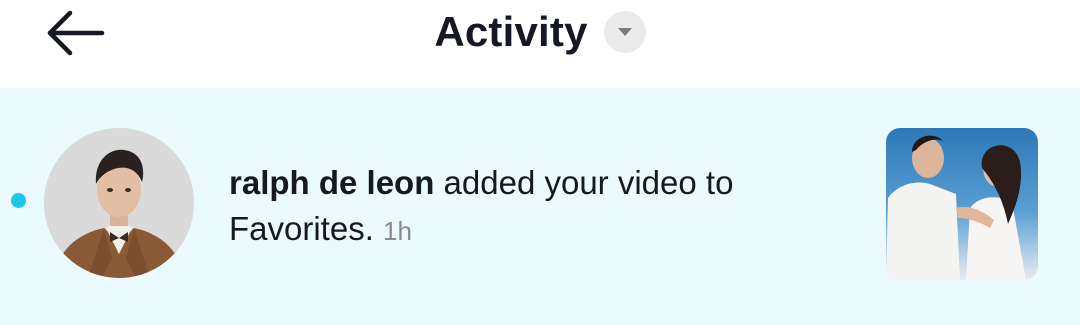 This screenshot has width=1080, height=325. Describe the element at coordinates (397, 231) in the screenshot. I see `notification-time: 1h` at that location.